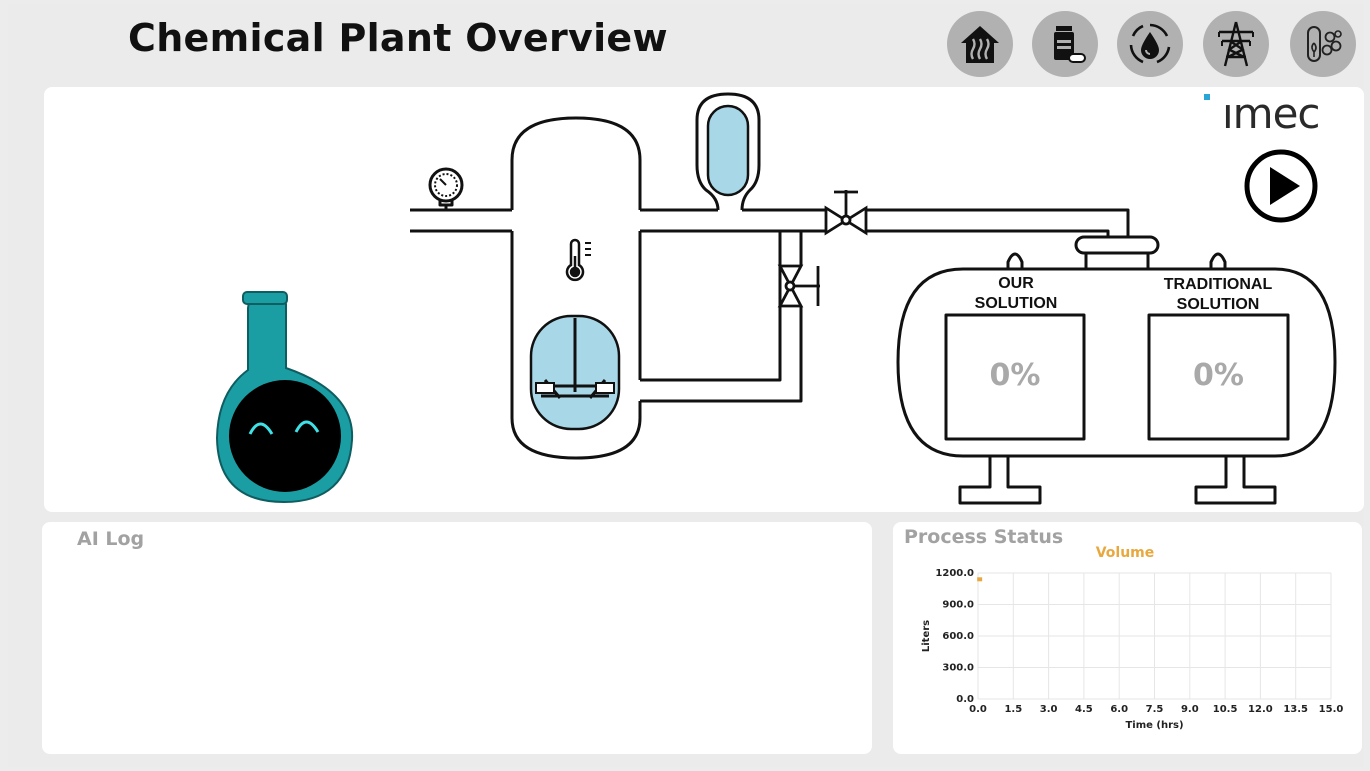  What do you see at coordinates (461, 220) in the screenshot?
I see `inlet-pipe` at bounding box center [461, 220].